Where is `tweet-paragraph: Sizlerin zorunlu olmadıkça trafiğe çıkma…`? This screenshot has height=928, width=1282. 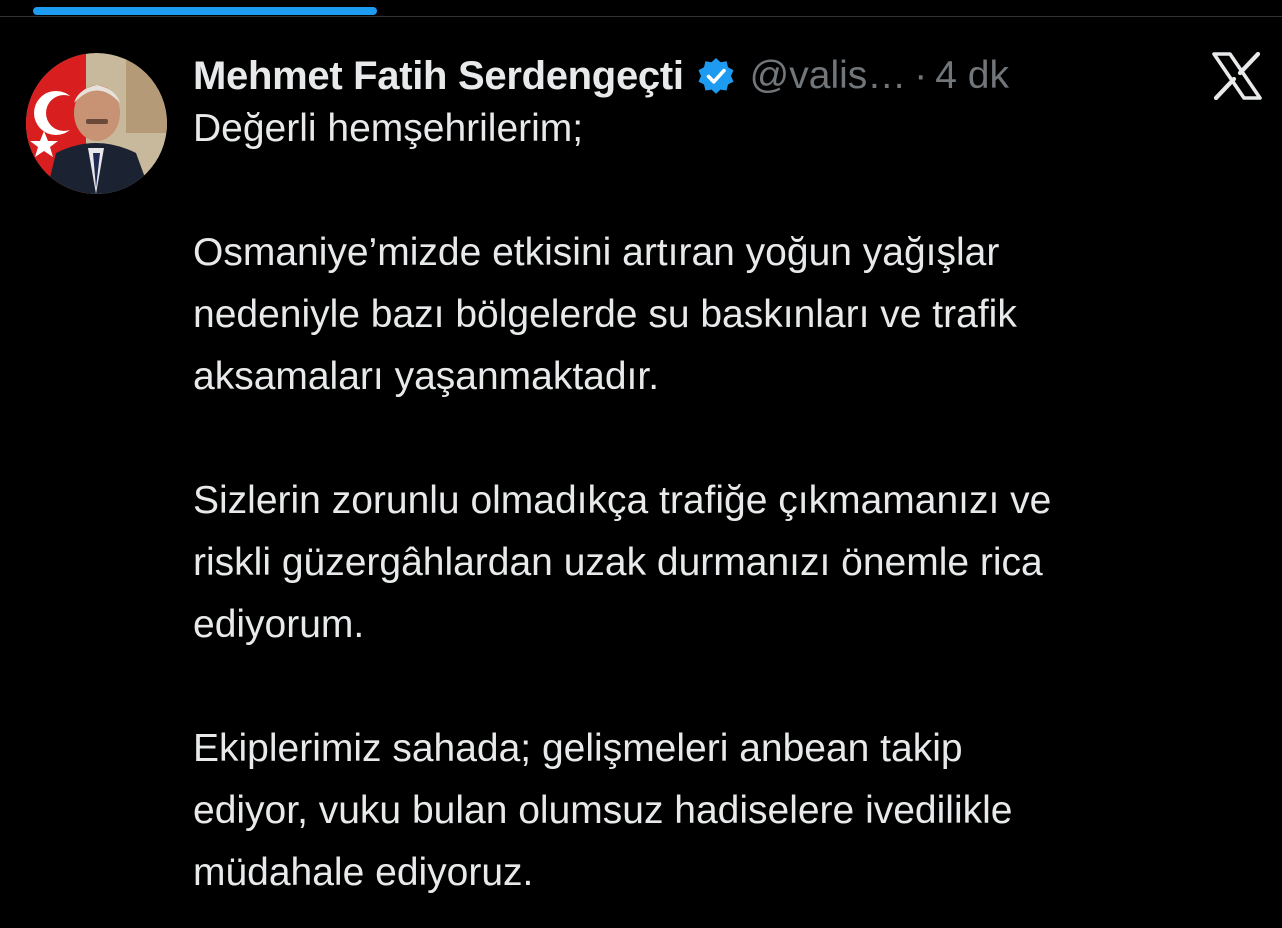
tweet-paragraph: Sizlerin zorunlu olmadıkça trafiğe çıkma… is located at coordinates (622, 562).